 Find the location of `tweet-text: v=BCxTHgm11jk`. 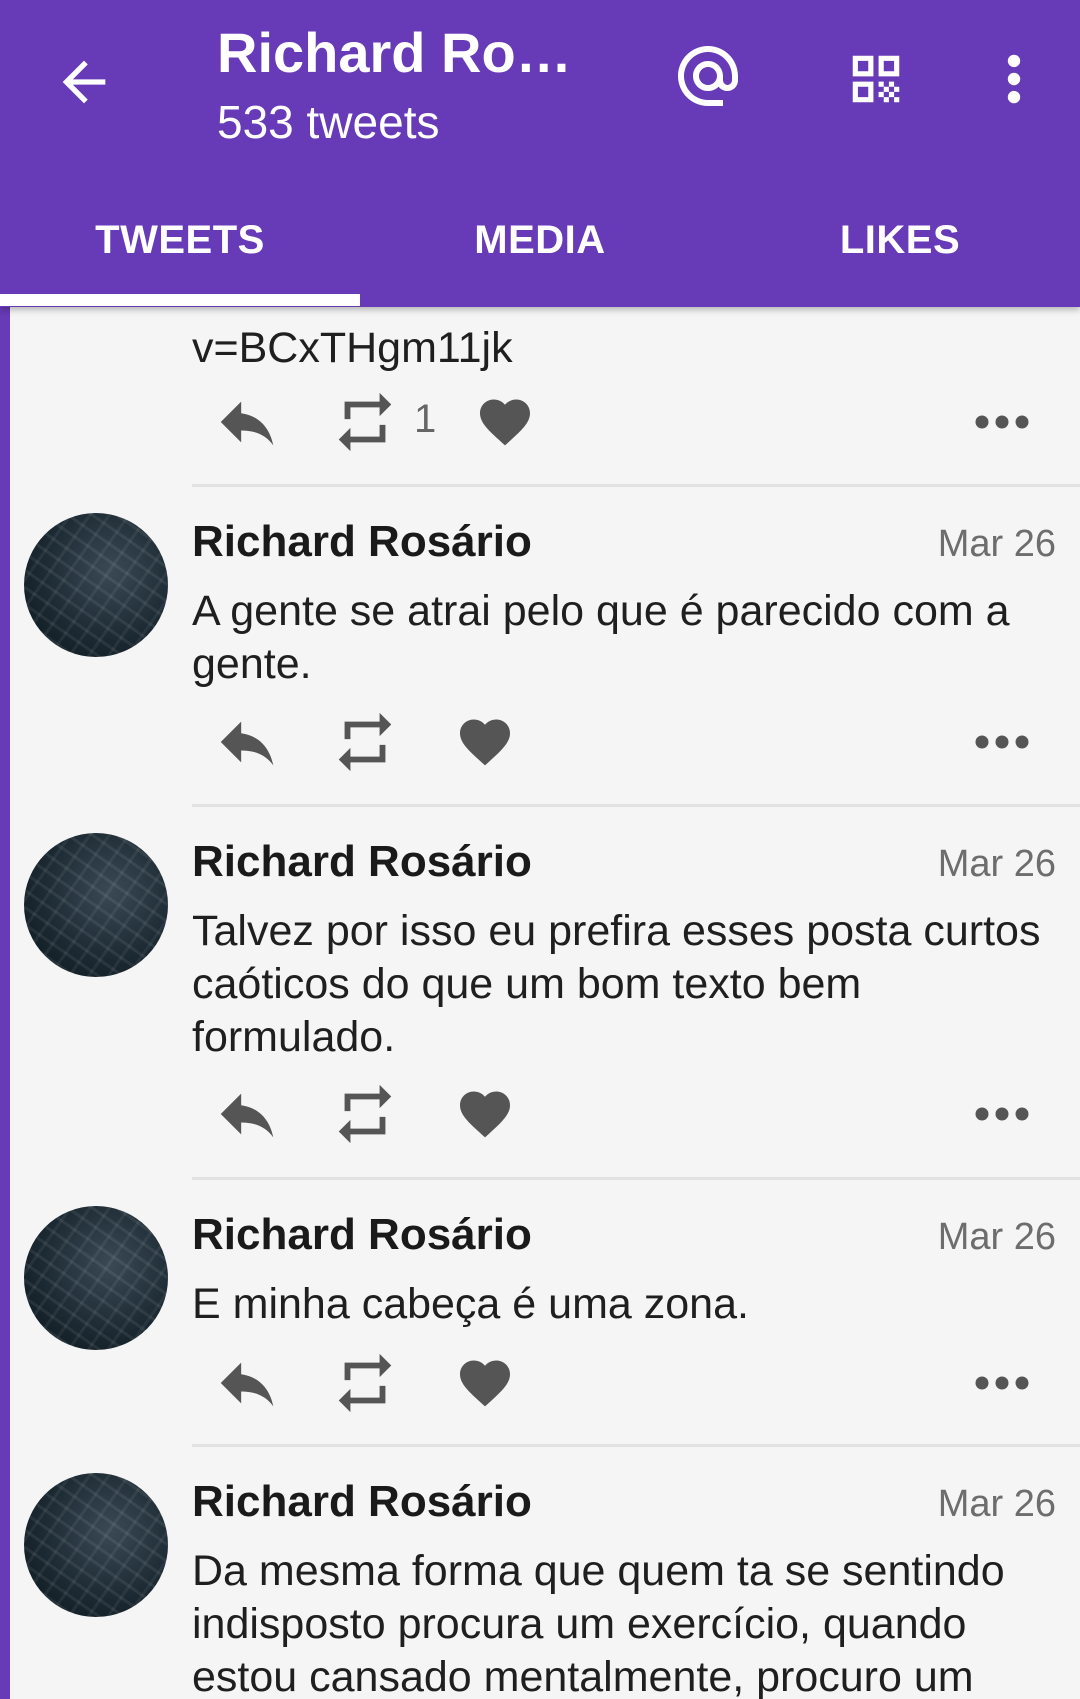

tweet-text: v=BCxTHgm11jk is located at coordinates (352, 348).